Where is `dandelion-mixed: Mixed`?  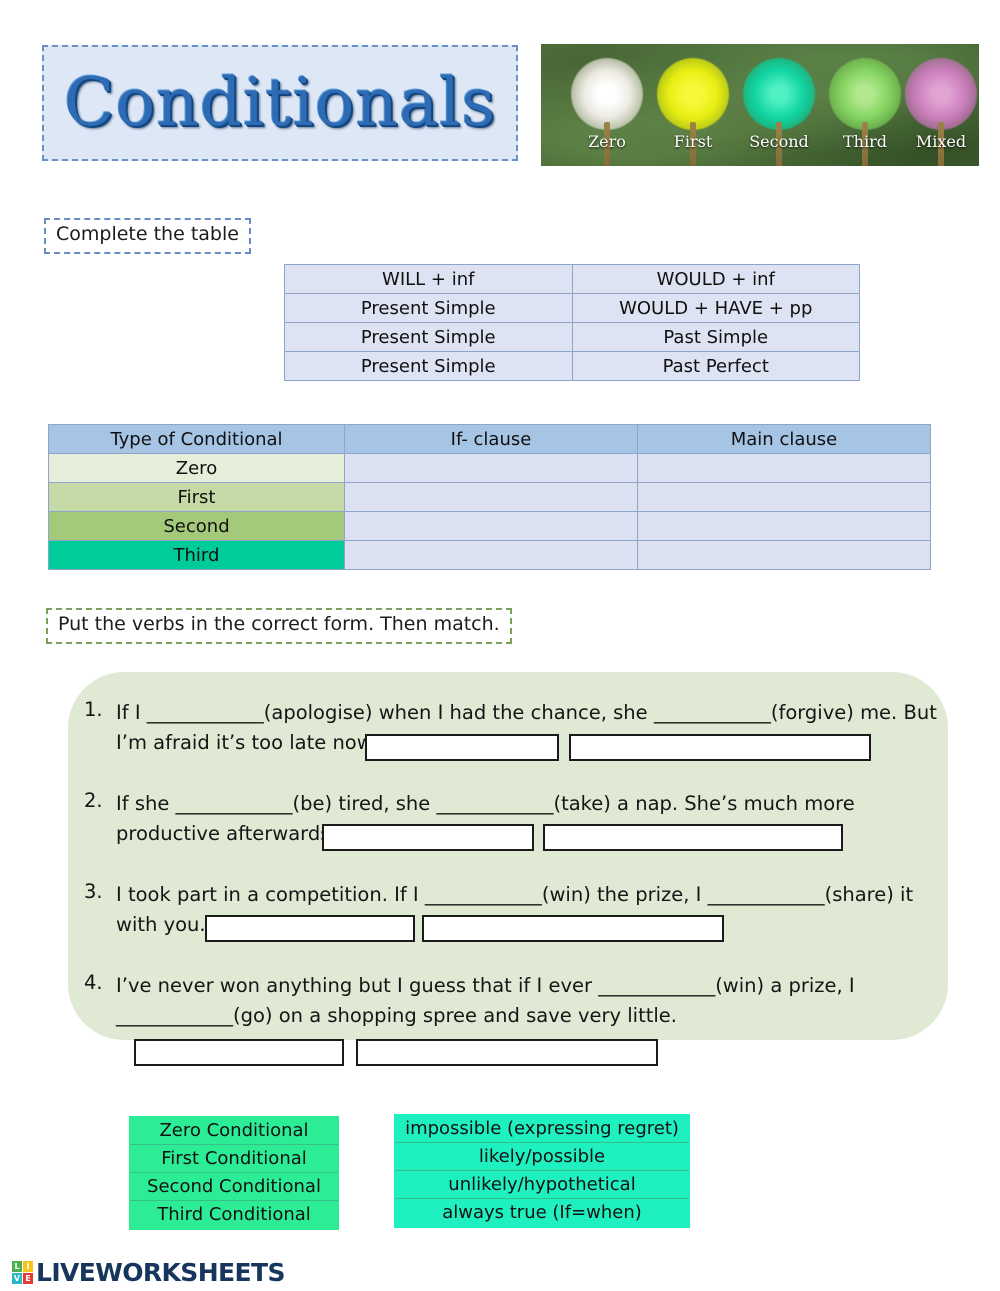 dandelion-mixed: Mixed is located at coordinates (936, 112).